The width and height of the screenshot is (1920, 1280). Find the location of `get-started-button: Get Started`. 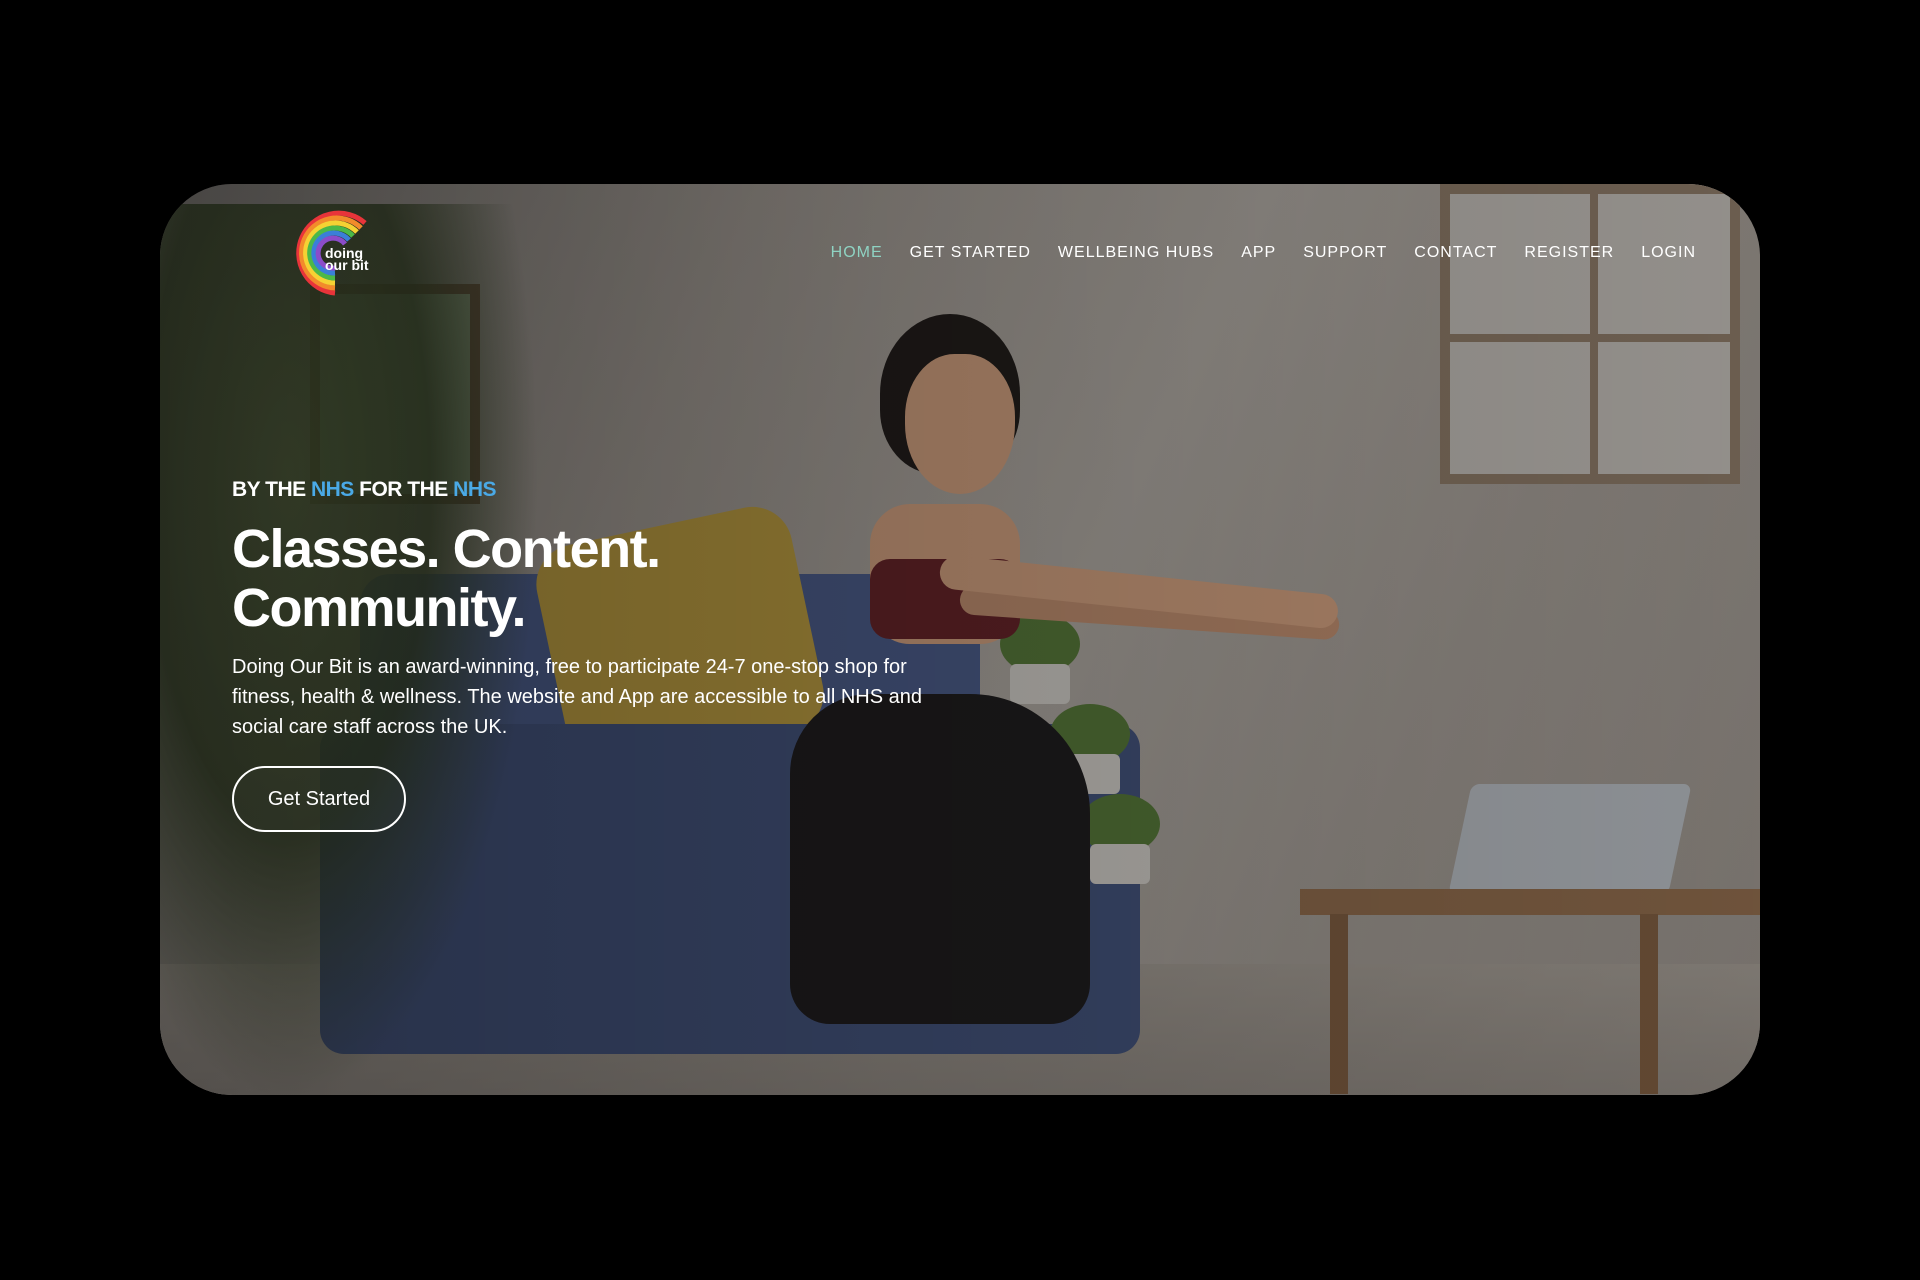

get-started-button: Get Started is located at coordinates (319, 799).